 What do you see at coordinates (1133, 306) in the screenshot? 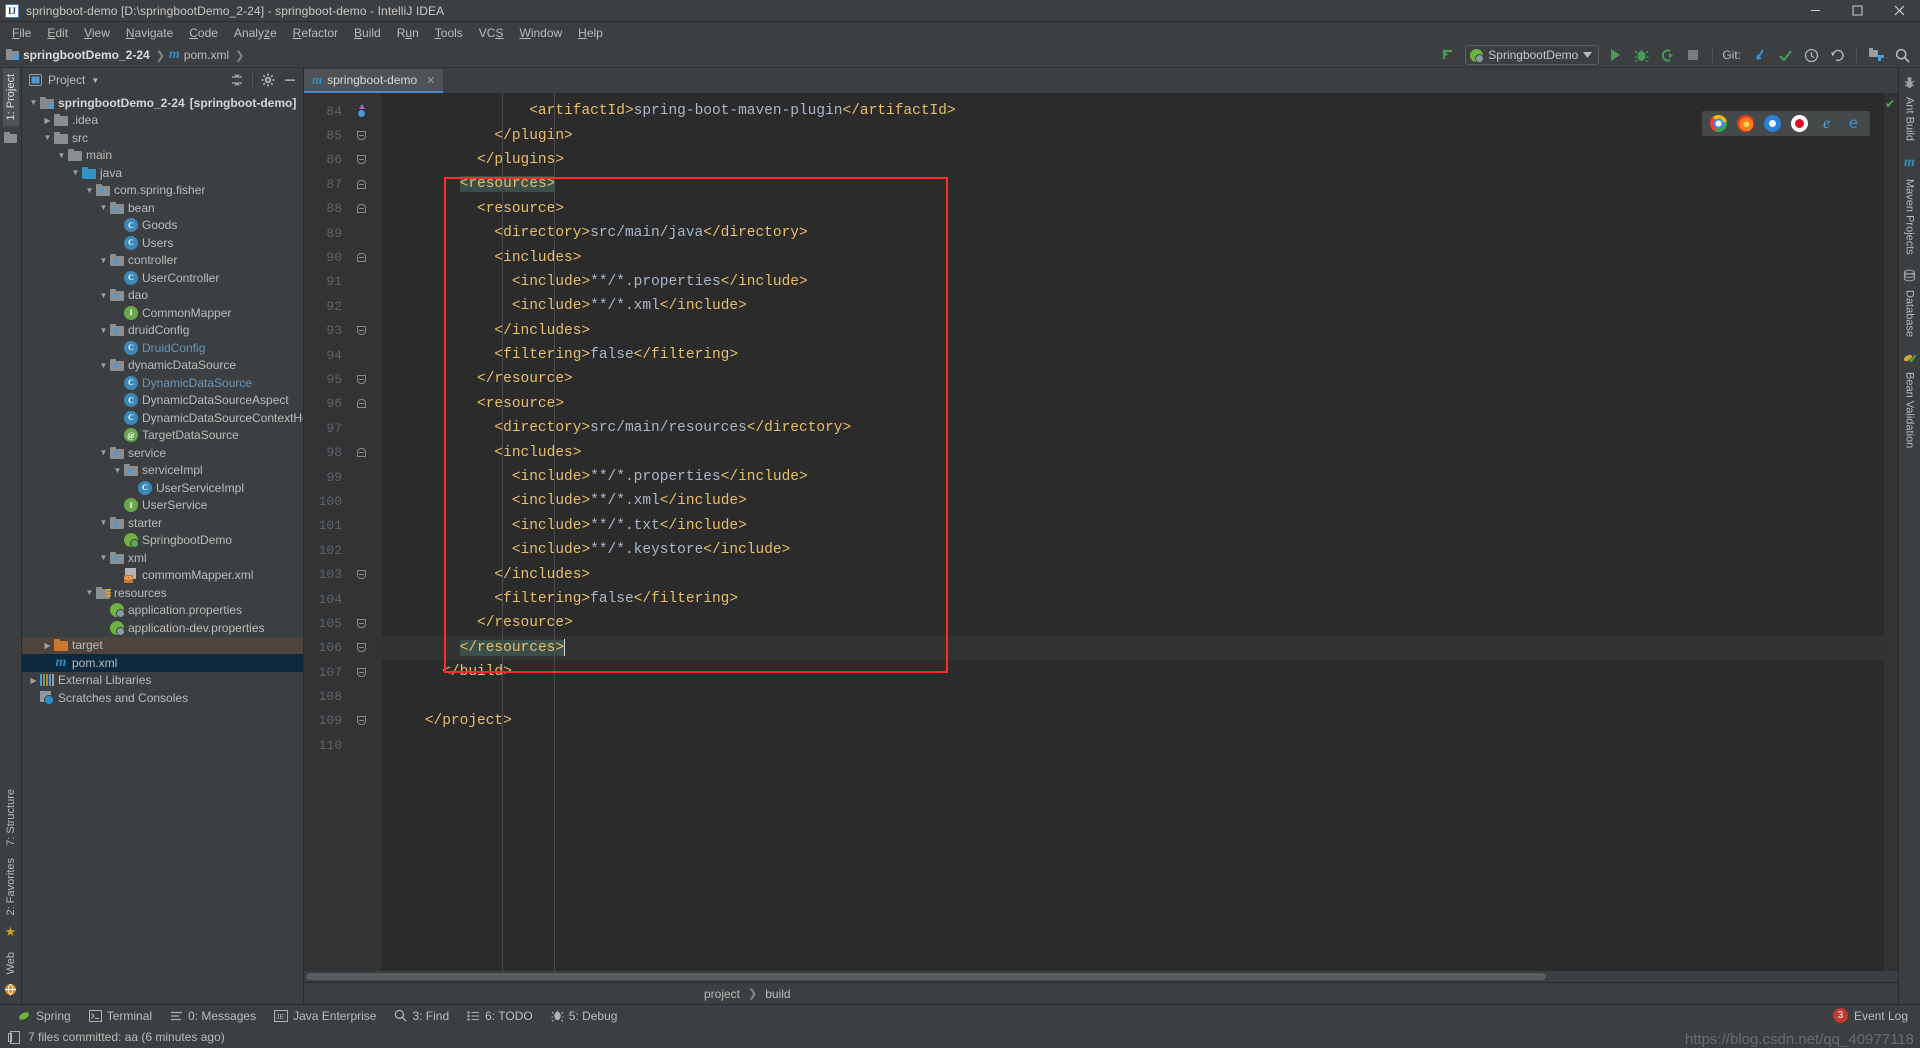
I see `code-line: <include> **/*.xml </include>` at bounding box center [1133, 306].